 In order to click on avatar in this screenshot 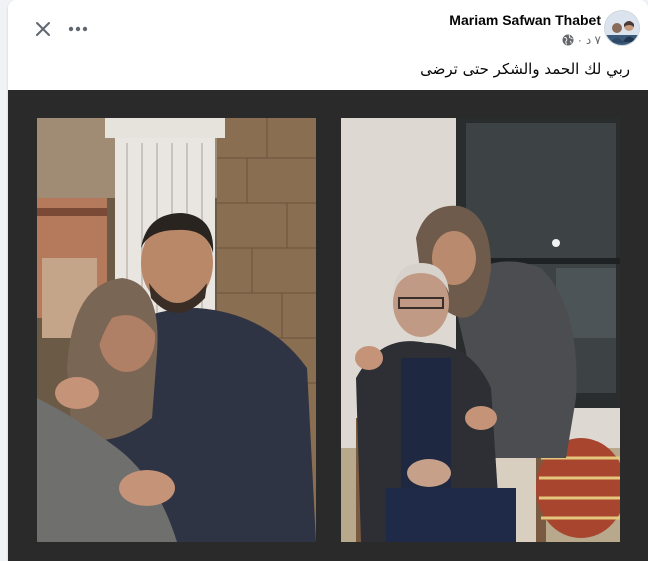, I will do `click(622, 28)`.